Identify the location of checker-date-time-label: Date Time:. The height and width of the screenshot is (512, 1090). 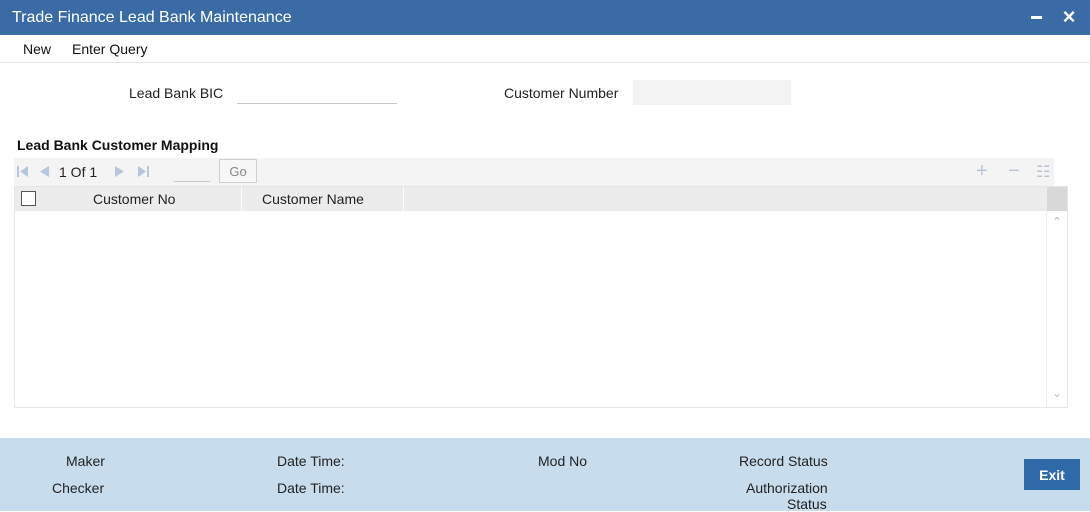
(311, 488).